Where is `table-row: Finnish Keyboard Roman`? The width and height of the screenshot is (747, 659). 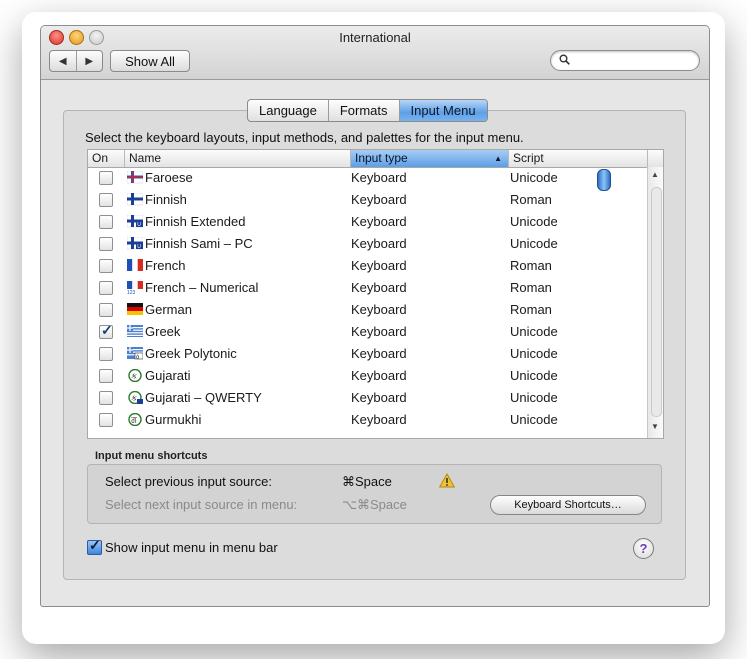 table-row: Finnish Keyboard Roman is located at coordinates (367, 200).